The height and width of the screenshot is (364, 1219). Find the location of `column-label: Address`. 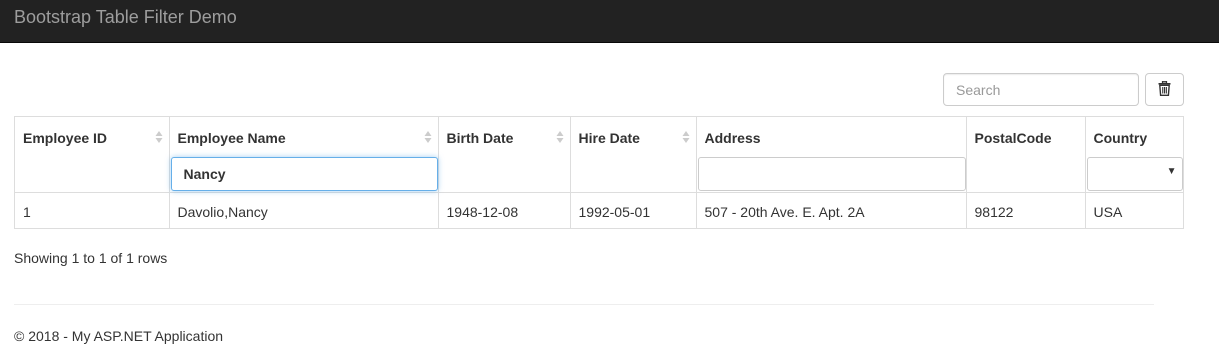

column-label: Address is located at coordinates (732, 138).